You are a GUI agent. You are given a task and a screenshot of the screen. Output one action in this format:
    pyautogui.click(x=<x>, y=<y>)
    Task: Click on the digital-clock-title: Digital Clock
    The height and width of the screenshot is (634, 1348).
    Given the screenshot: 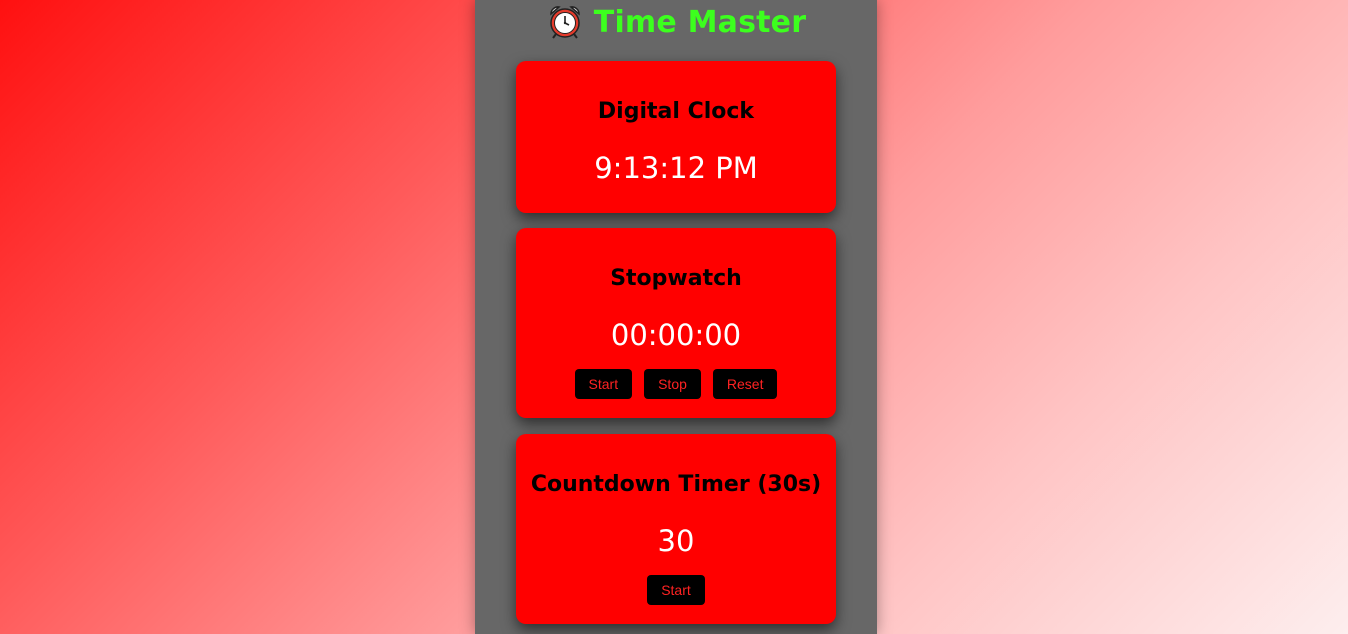 What is the action you would take?
    pyautogui.click(x=676, y=111)
    